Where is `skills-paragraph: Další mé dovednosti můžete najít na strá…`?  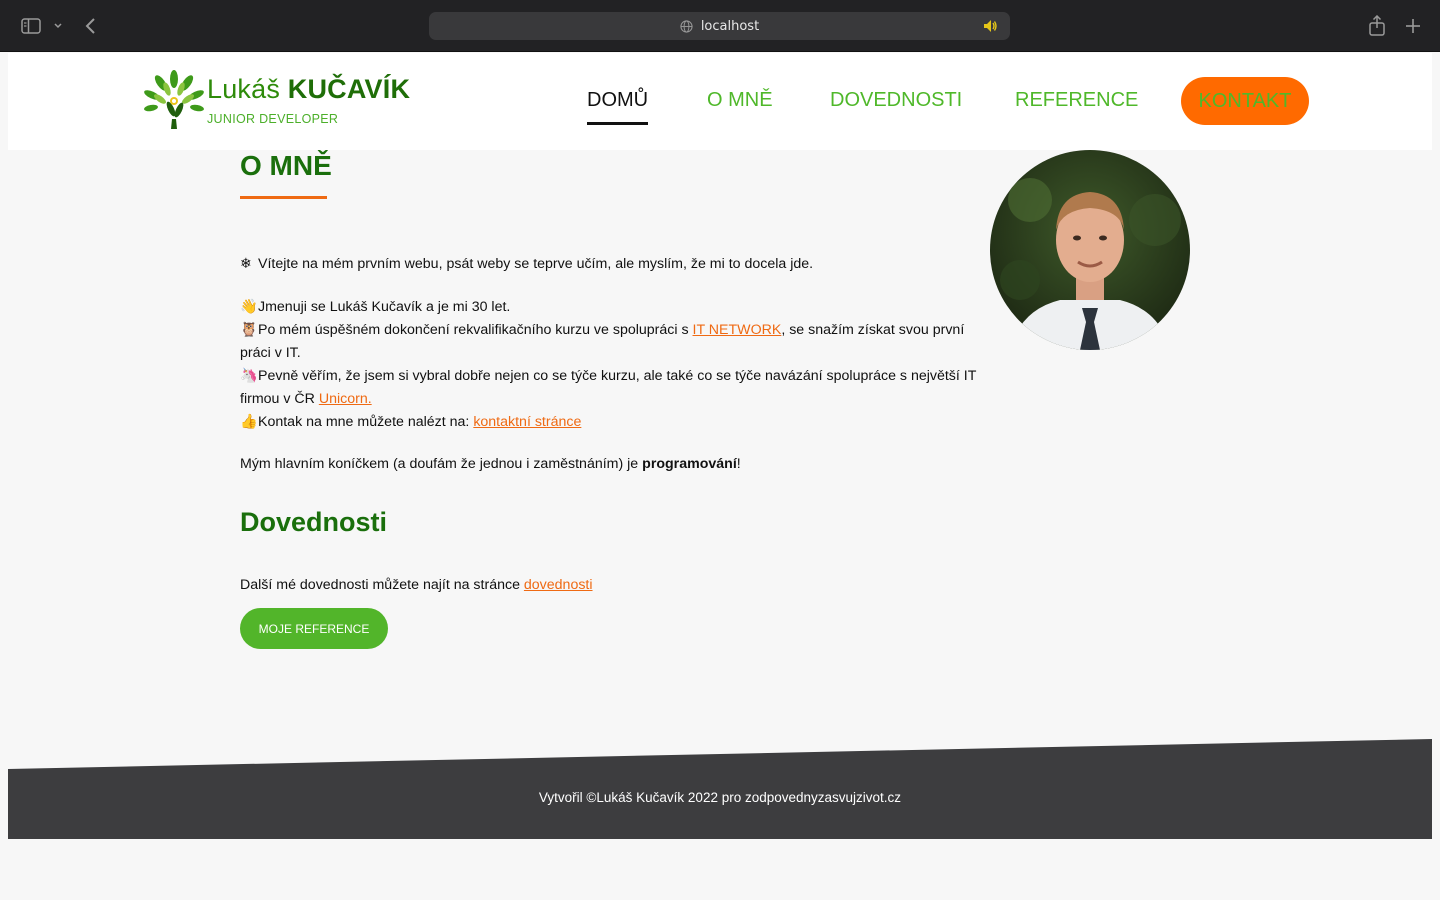 skills-paragraph: Další mé dovednosti můžete najít na strá… is located at coordinates (610, 585).